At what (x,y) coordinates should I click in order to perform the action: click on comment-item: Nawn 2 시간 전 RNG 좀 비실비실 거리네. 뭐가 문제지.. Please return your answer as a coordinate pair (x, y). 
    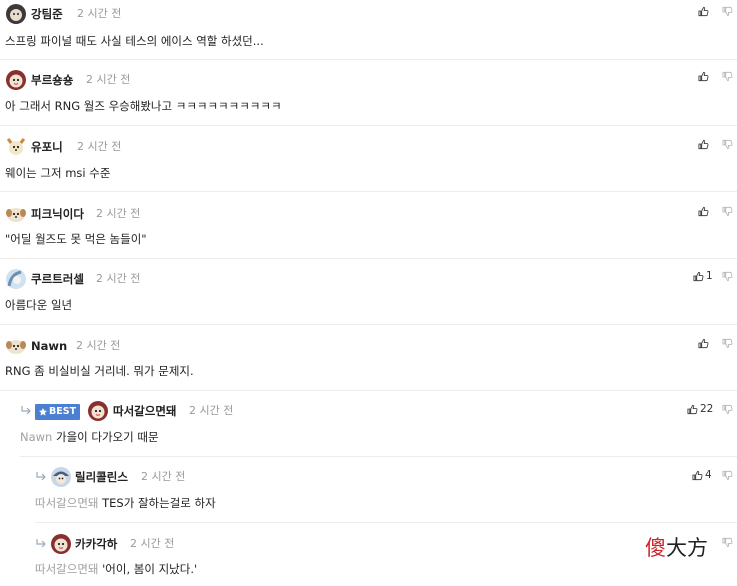
    Looking at the image, I should click on (368, 362).